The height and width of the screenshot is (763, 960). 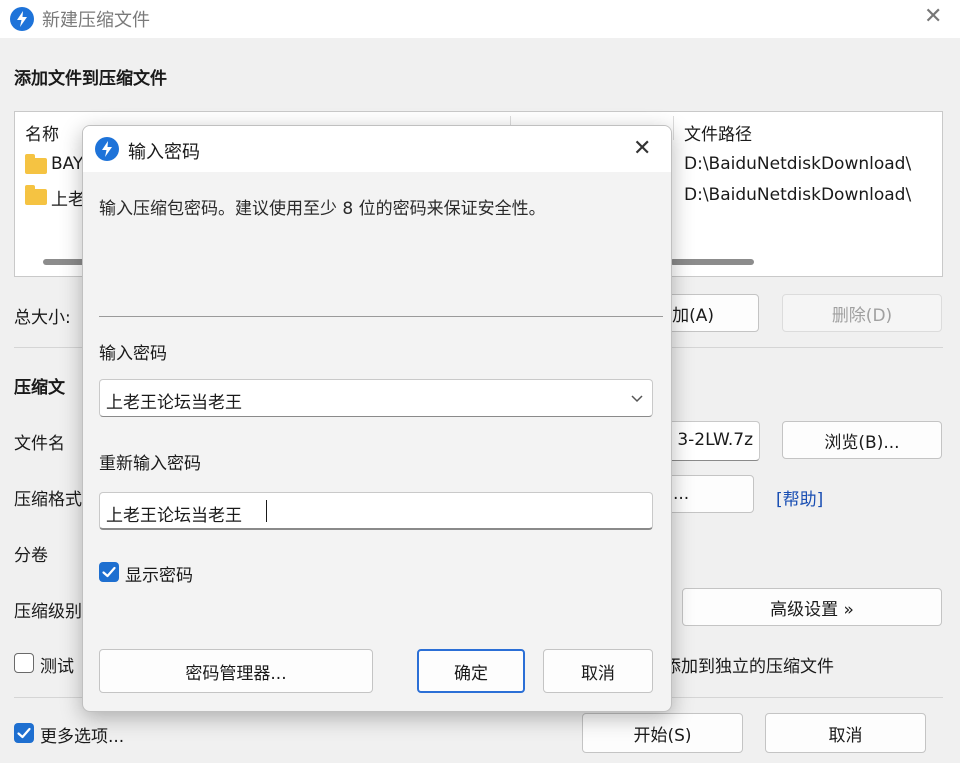 What do you see at coordinates (381, 316) in the screenshot?
I see `divider` at bounding box center [381, 316].